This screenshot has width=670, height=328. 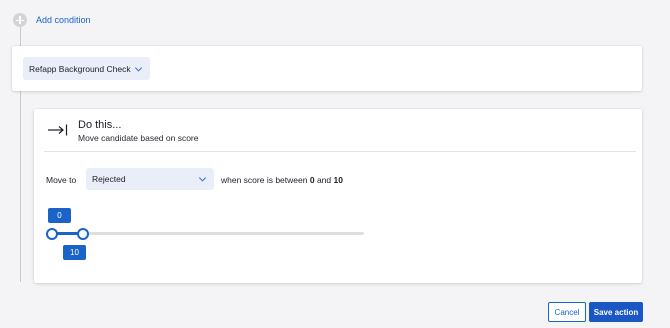 What do you see at coordinates (58, 130) in the screenshot?
I see `arrow-right-to-bar-icon` at bounding box center [58, 130].